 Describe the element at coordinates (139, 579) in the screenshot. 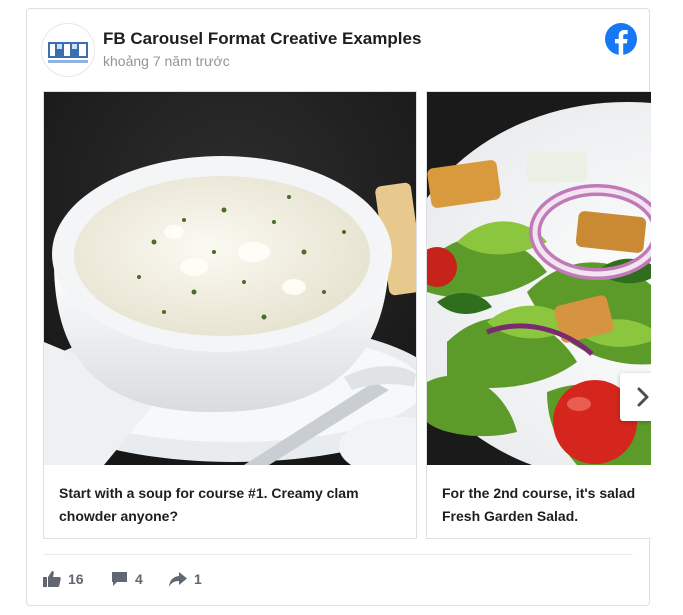

I see `comments-count: 4` at that location.